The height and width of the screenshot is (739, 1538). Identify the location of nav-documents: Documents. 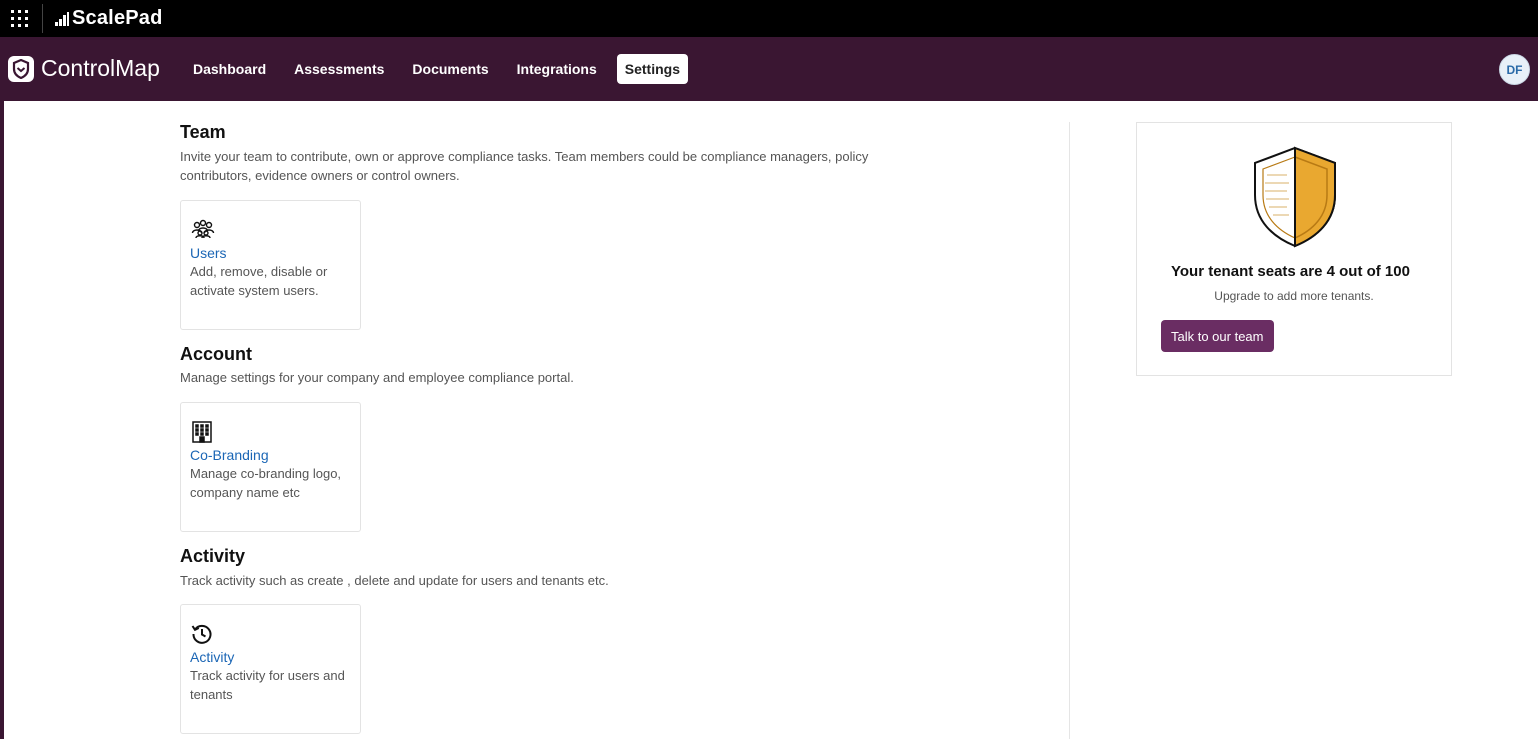
(450, 69).